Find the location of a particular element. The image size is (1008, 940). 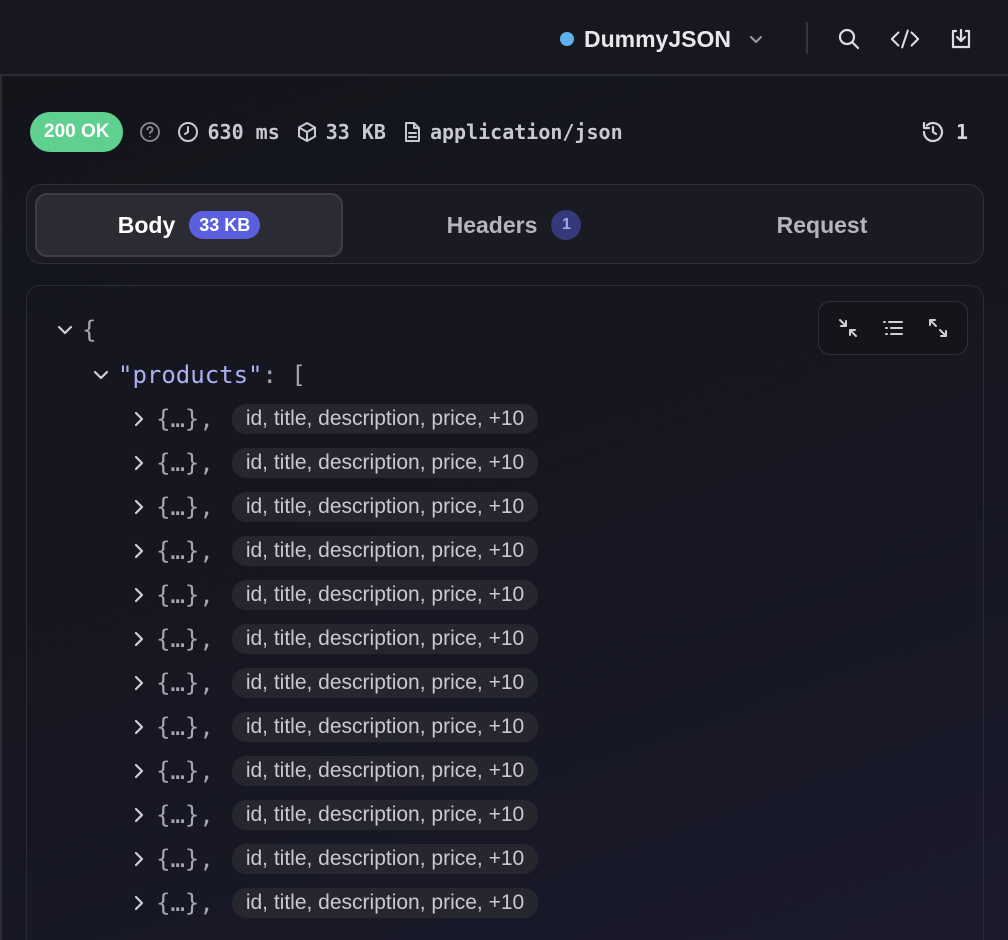

help-icon is located at coordinates (150, 132).